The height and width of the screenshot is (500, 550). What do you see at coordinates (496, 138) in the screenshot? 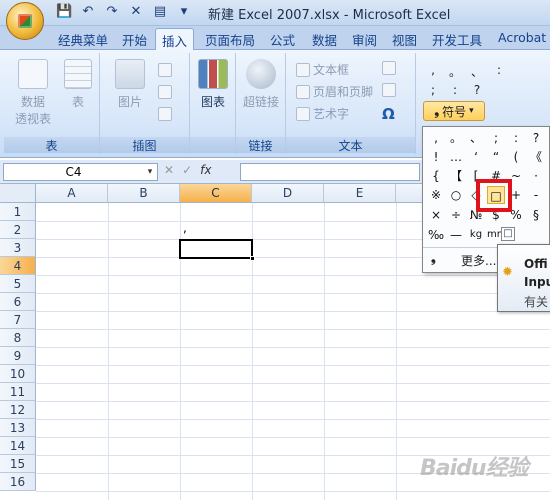
I see `symbol-item: ;` at bounding box center [496, 138].